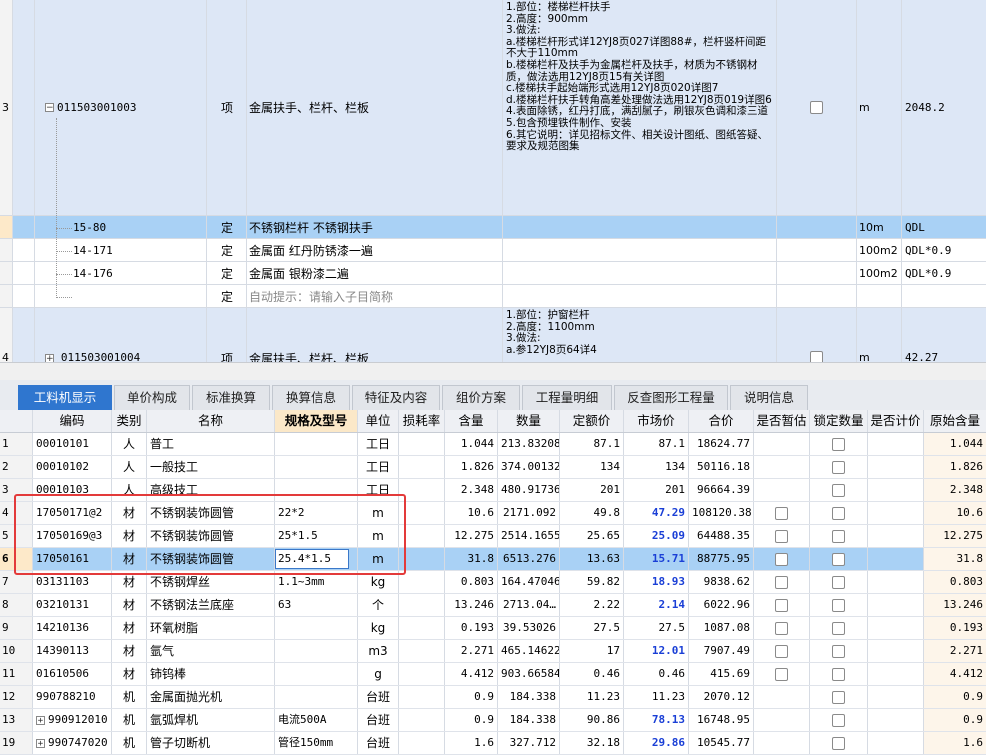  What do you see at coordinates (211, 559) in the screenshot?
I see `resource-name: 不锈钢装饰圆管` at bounding box center [211, 559].